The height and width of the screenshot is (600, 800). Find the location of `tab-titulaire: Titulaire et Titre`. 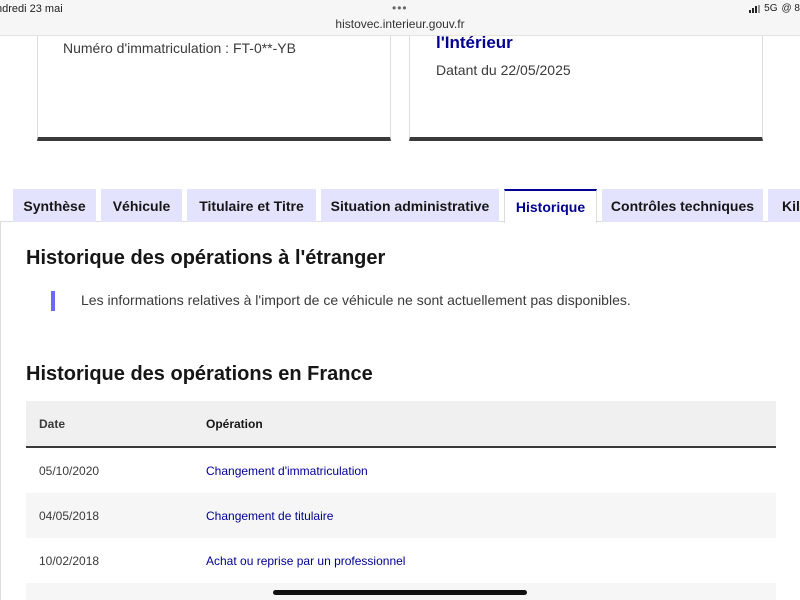

tab-titulaire: Titulaire et Titre is located at coordinates (251, 205).